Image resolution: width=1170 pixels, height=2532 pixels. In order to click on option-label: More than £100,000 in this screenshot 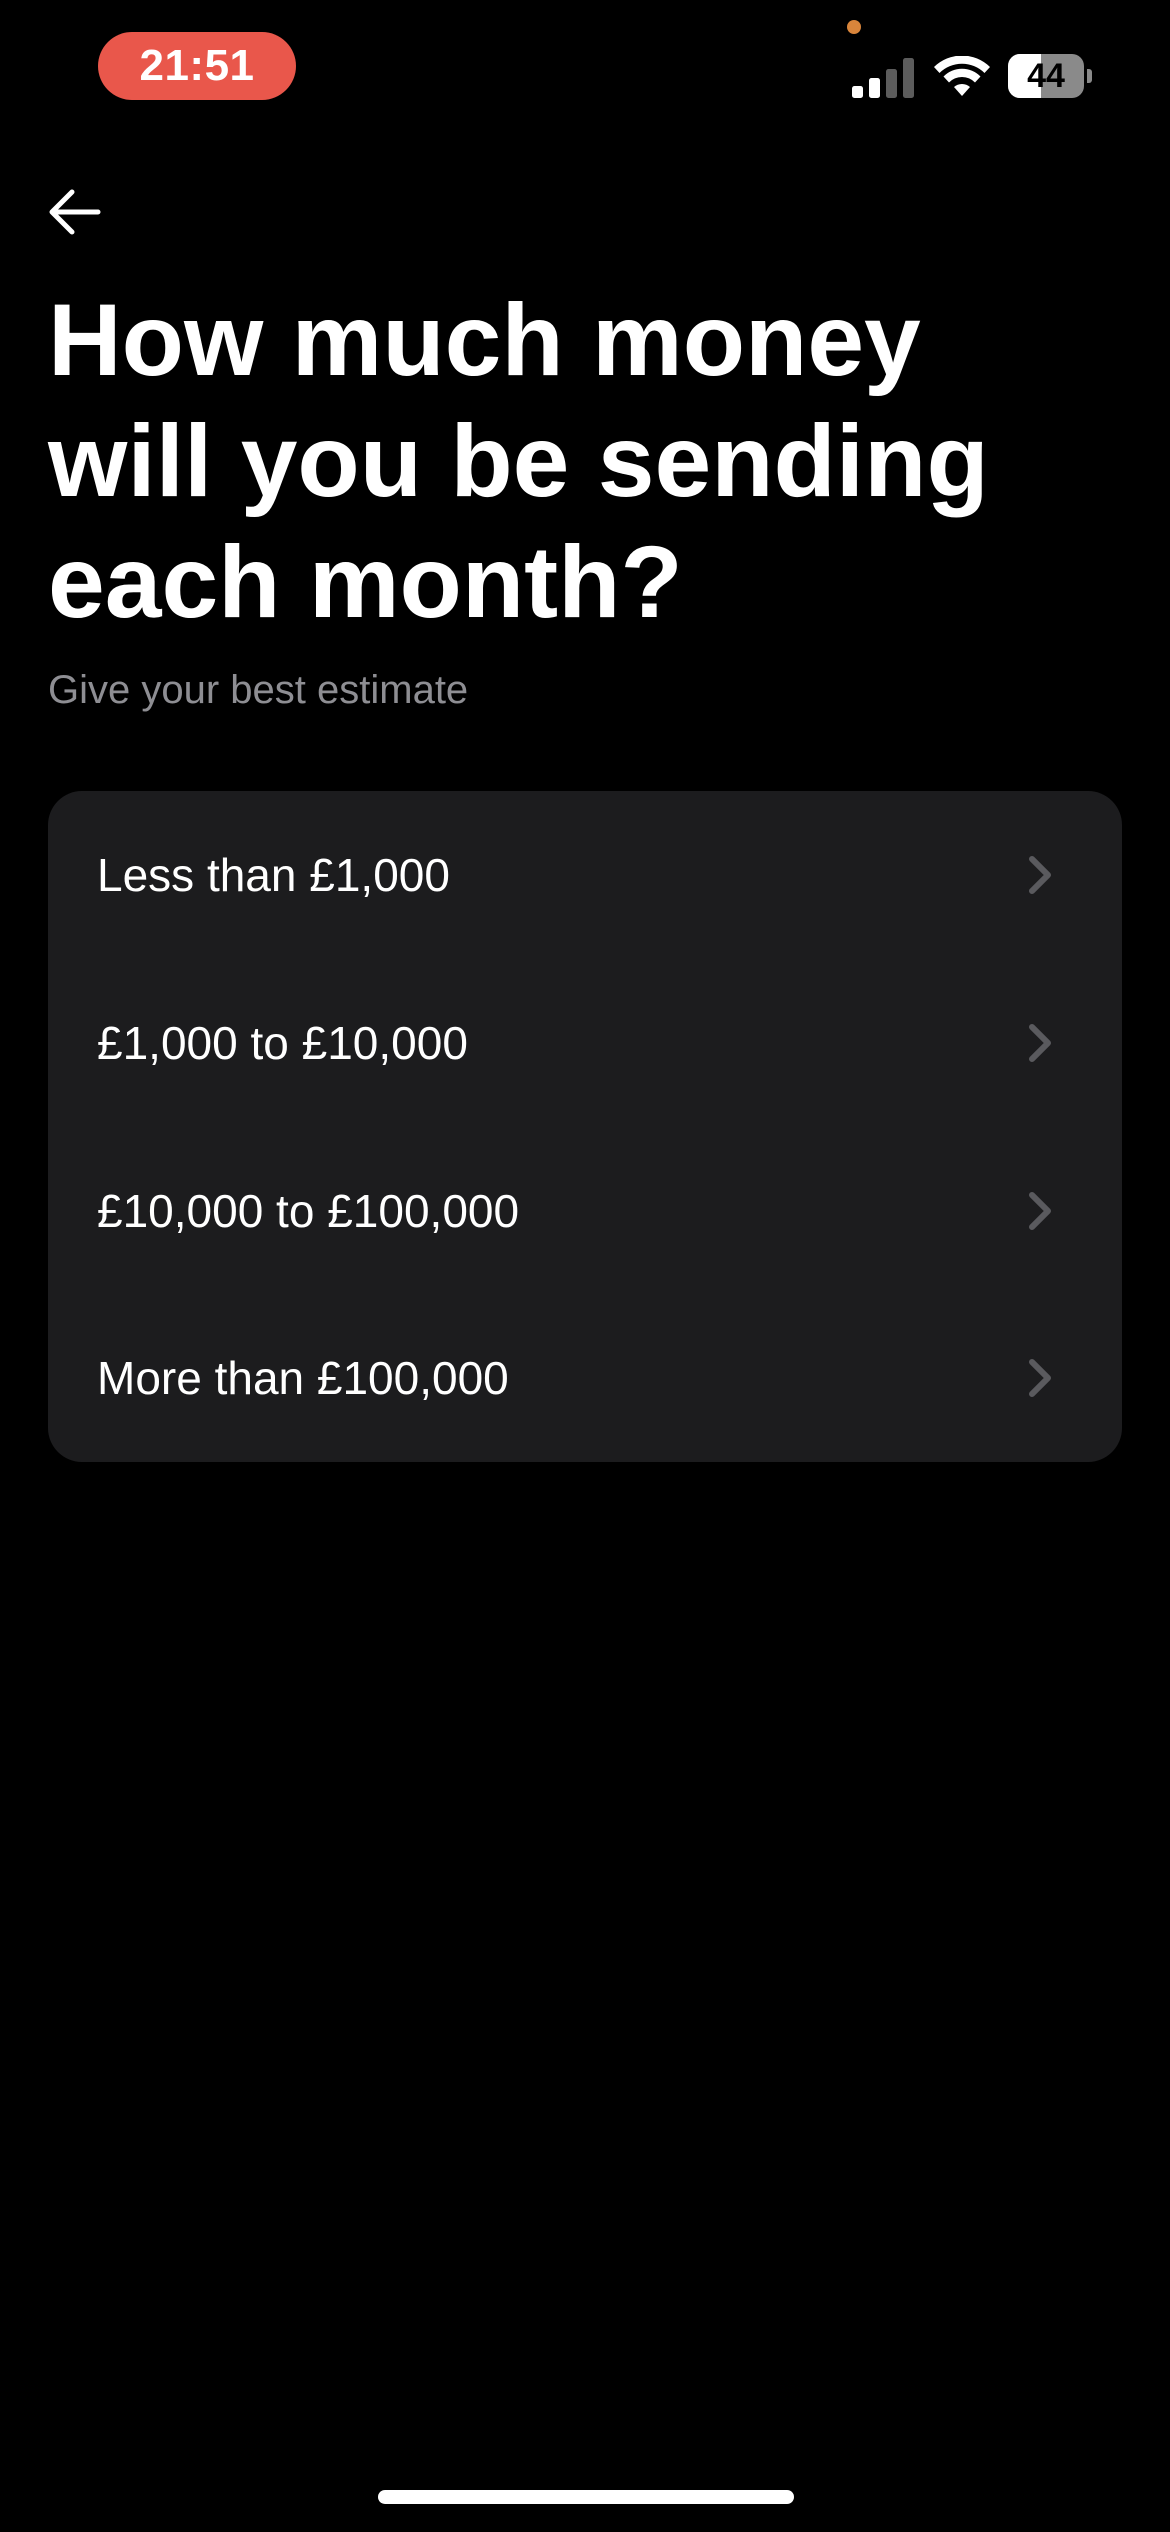, I will do `click(303, 1378)`.